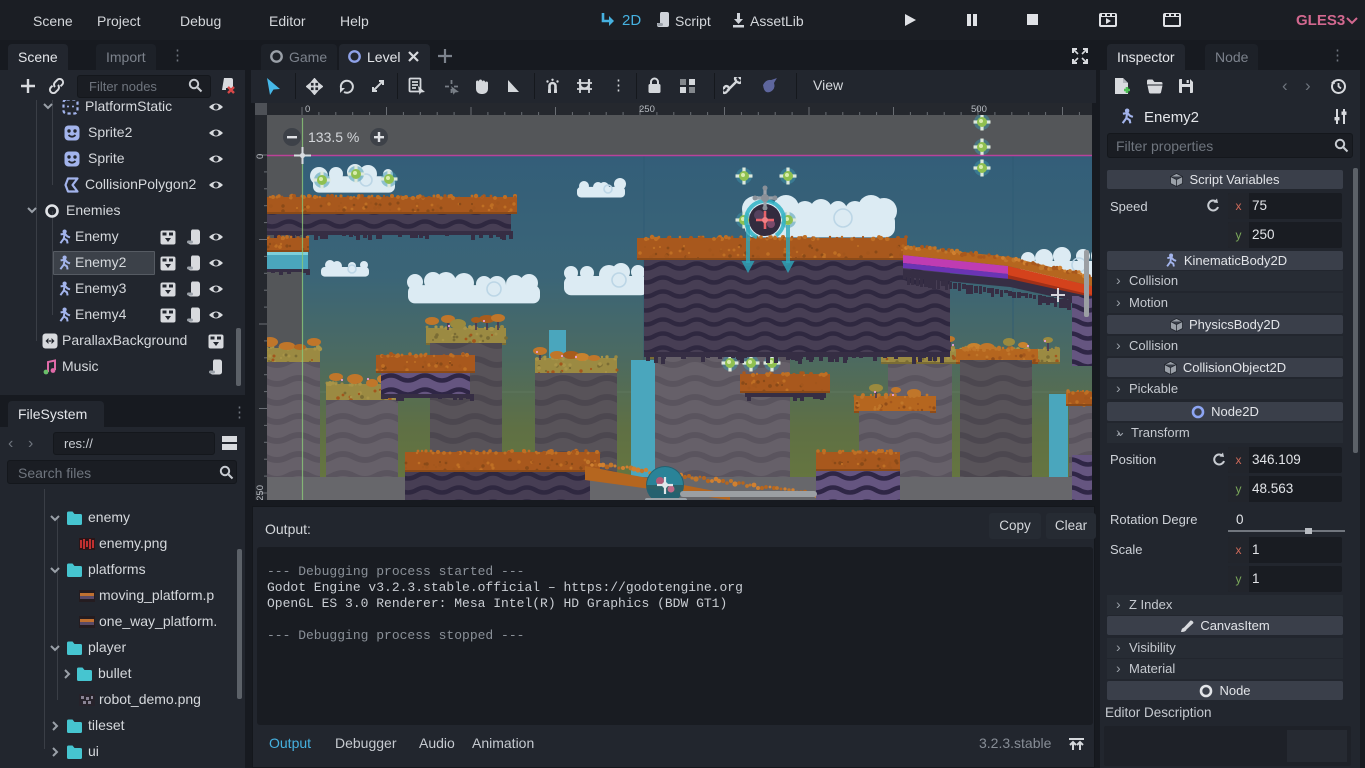 This screenshot has height=768, width=1365. What do you see at coordinates (333, 137) in the screenshot?
I see `svg-text: 133.5 %` at bounding box center [333, 137].